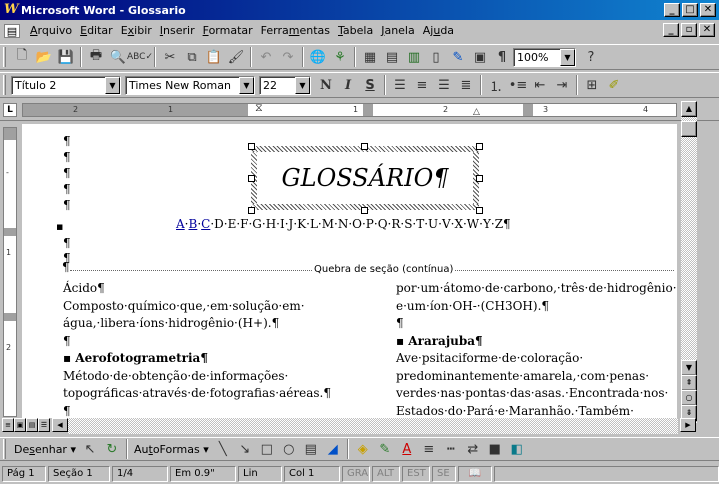  I want to click on doc-minimize-button: _, so click(671, 30).